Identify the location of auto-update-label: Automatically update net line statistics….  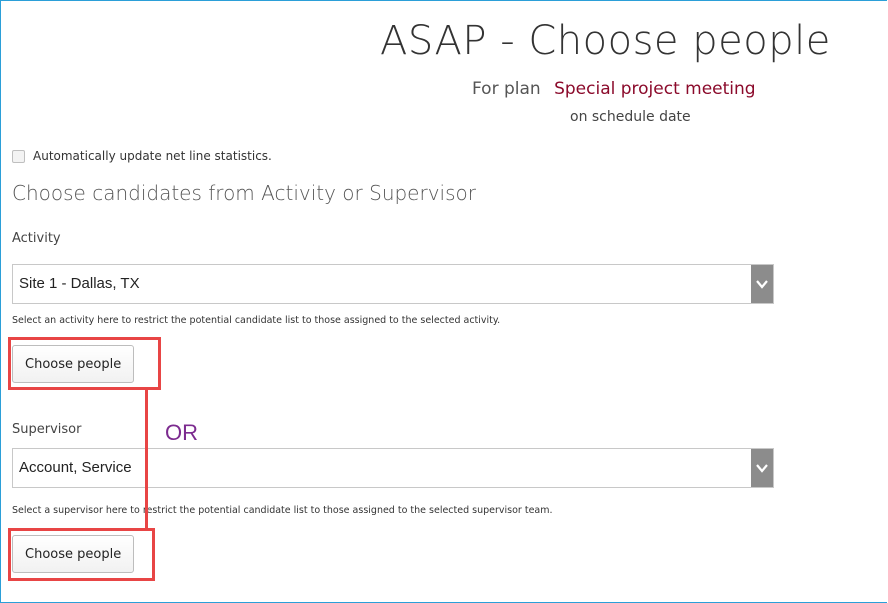
(152, 156).